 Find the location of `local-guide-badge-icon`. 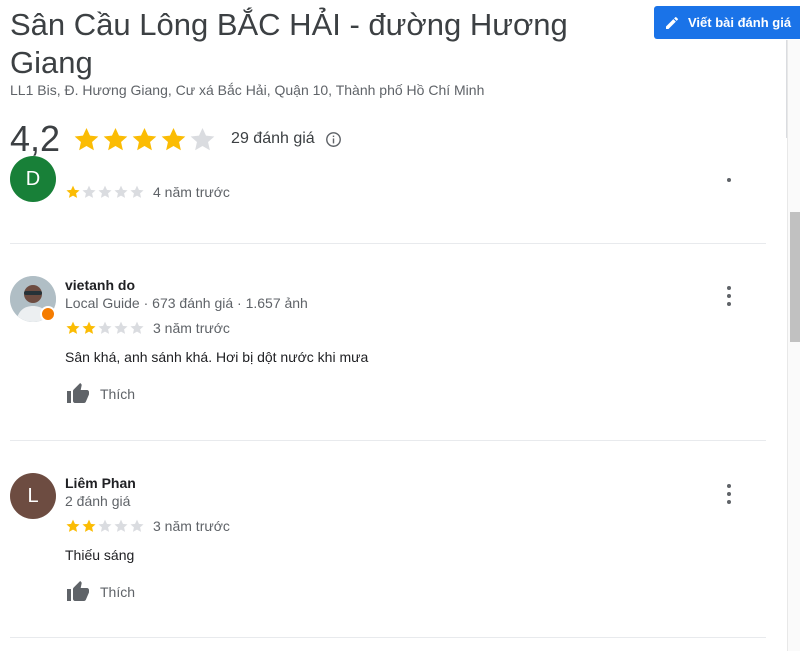

local-guide-badge-icon is located at coordinates (48, 314).